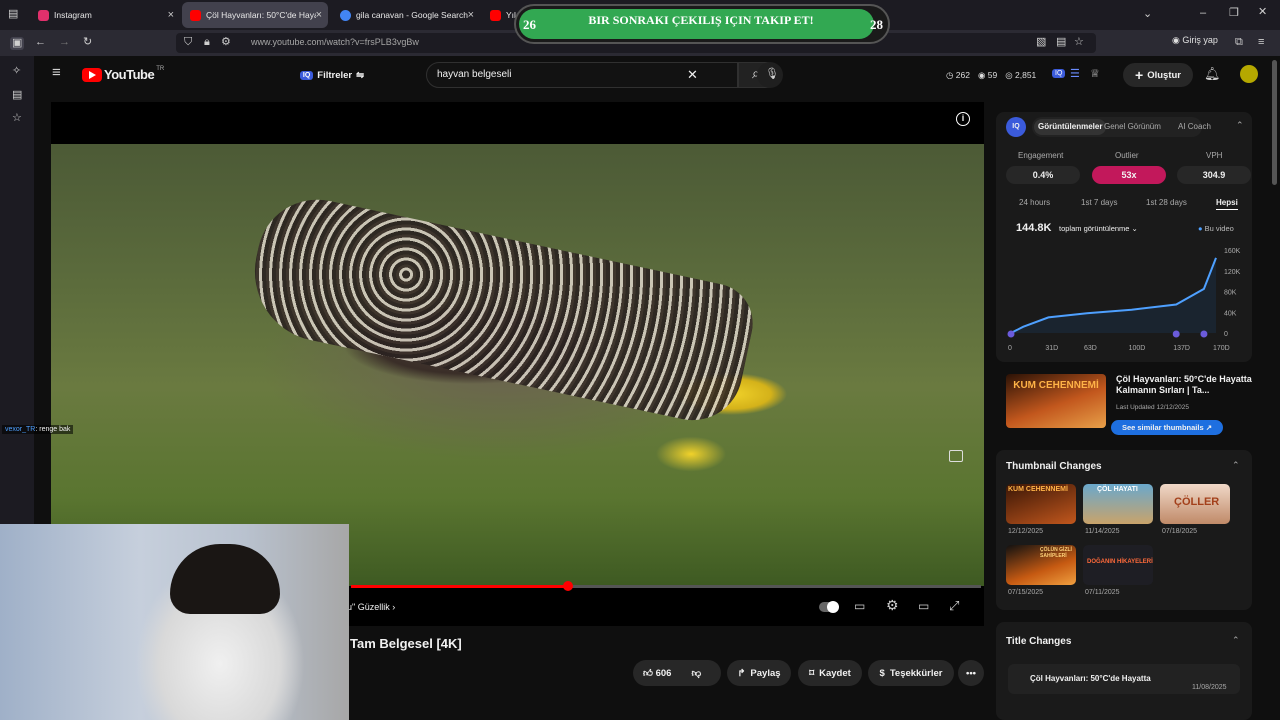 The height and width of the screenshot is (720, 1280). Describe the element at coordinates (1234, 13) in the screenshot. I see `maximize-icon: ❐` at that location.